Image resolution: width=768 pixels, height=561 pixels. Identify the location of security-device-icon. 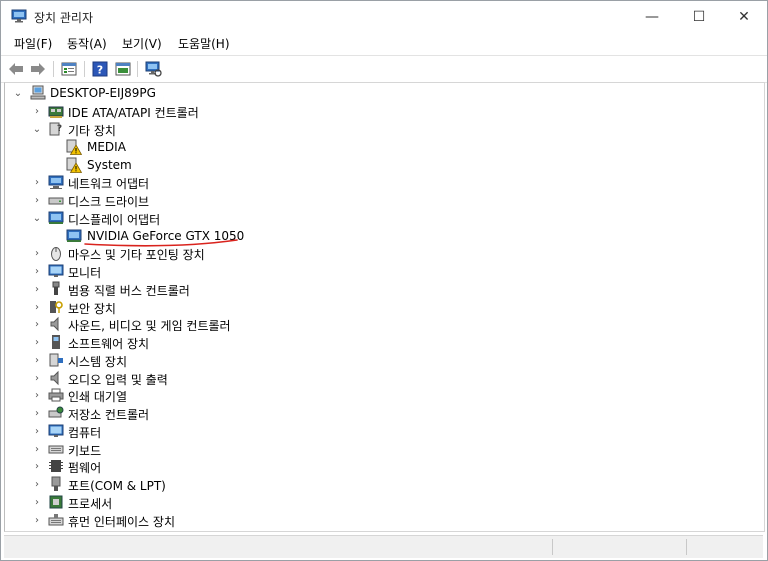
(56, 307).